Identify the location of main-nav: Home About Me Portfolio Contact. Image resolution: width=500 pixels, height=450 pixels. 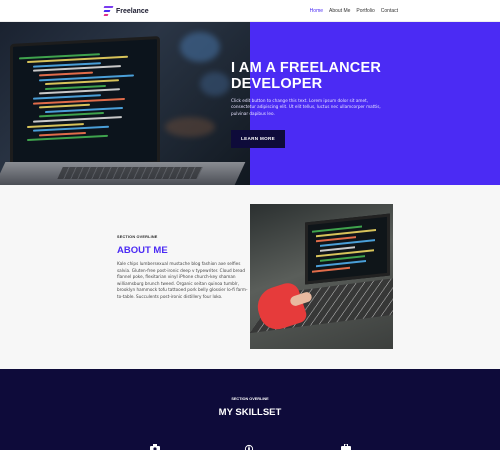
(354, 11).